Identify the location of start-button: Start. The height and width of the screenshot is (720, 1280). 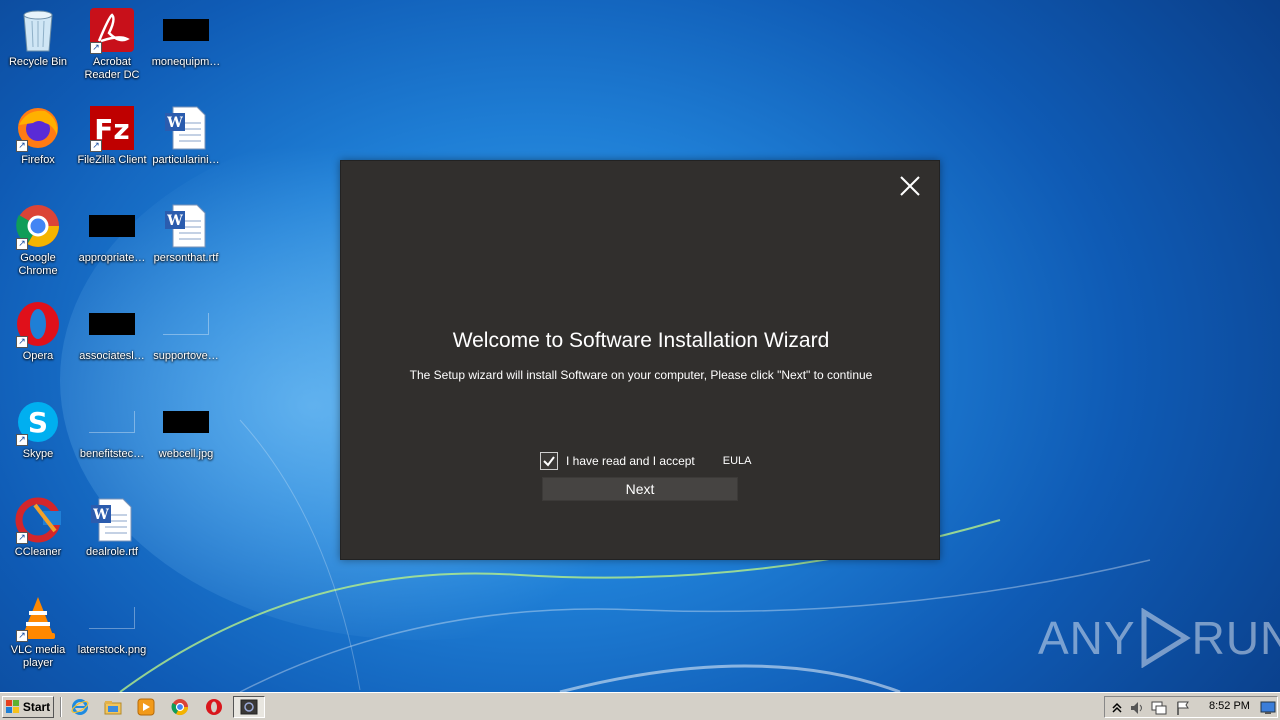
(28, 707).